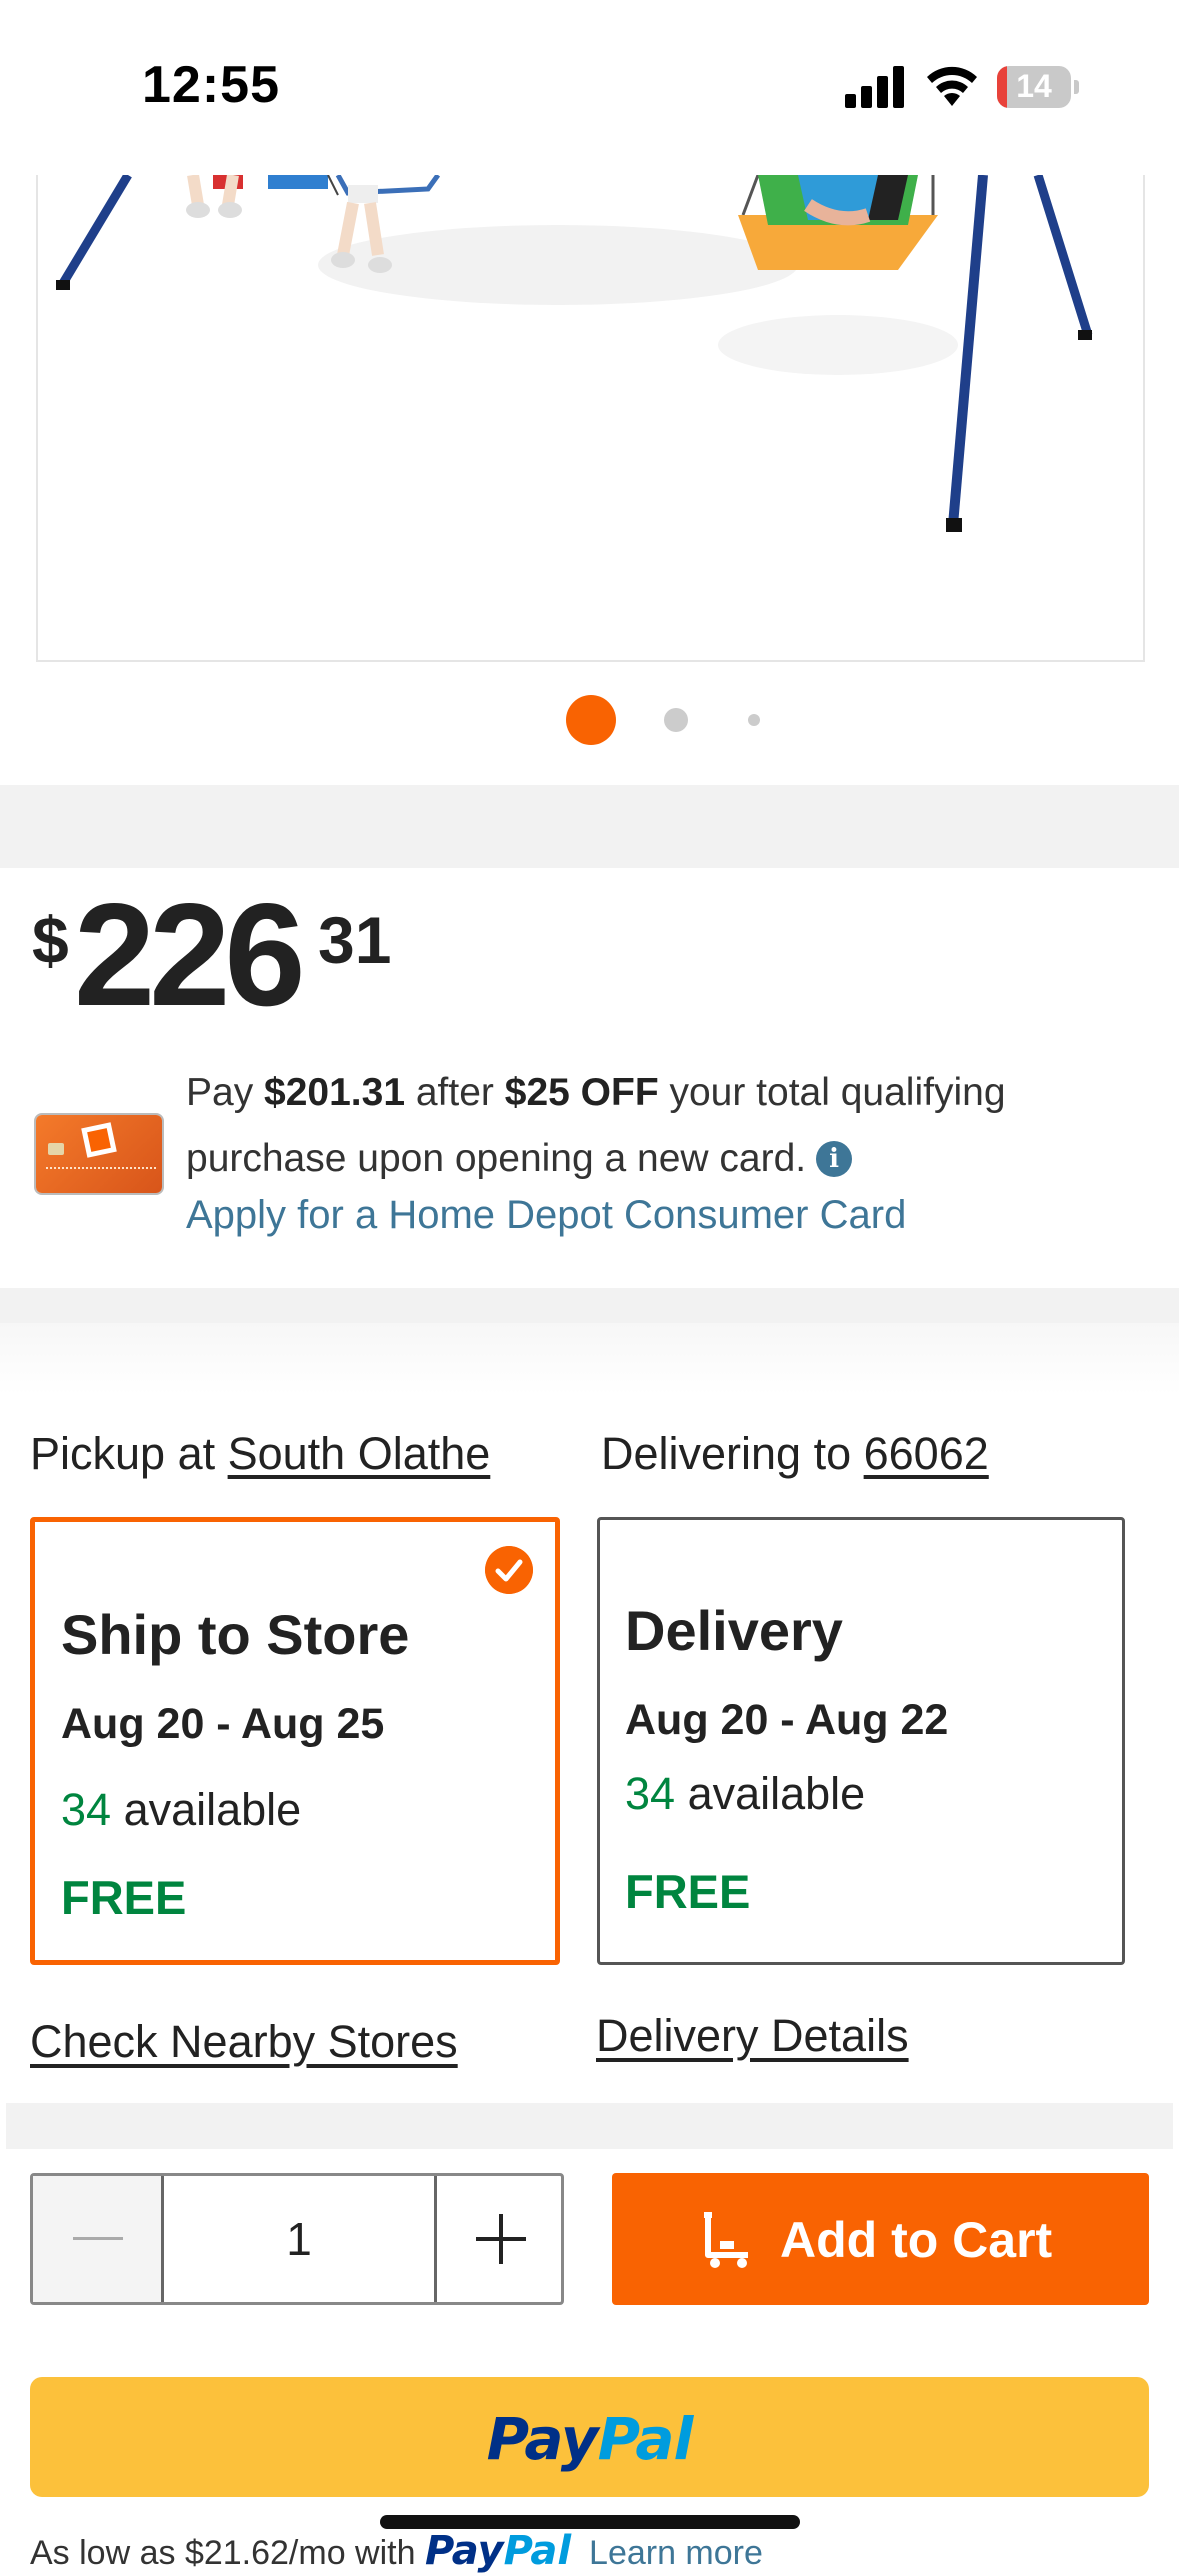 The width and height of the screenshot is (1179, 2574). What do you see at coordinates (181, 1809) in the screenshot?
I see `ship-to-store-availability: 34 available` at bounding box center [181, 1809].